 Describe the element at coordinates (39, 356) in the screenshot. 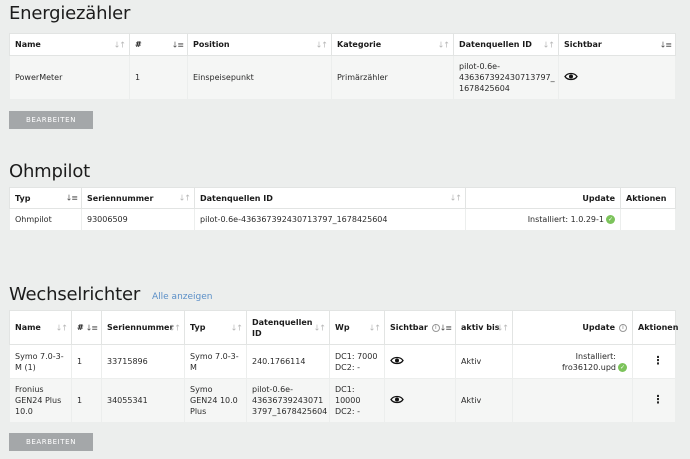

I see `name-line: Symo 7.0-3-` at that location.